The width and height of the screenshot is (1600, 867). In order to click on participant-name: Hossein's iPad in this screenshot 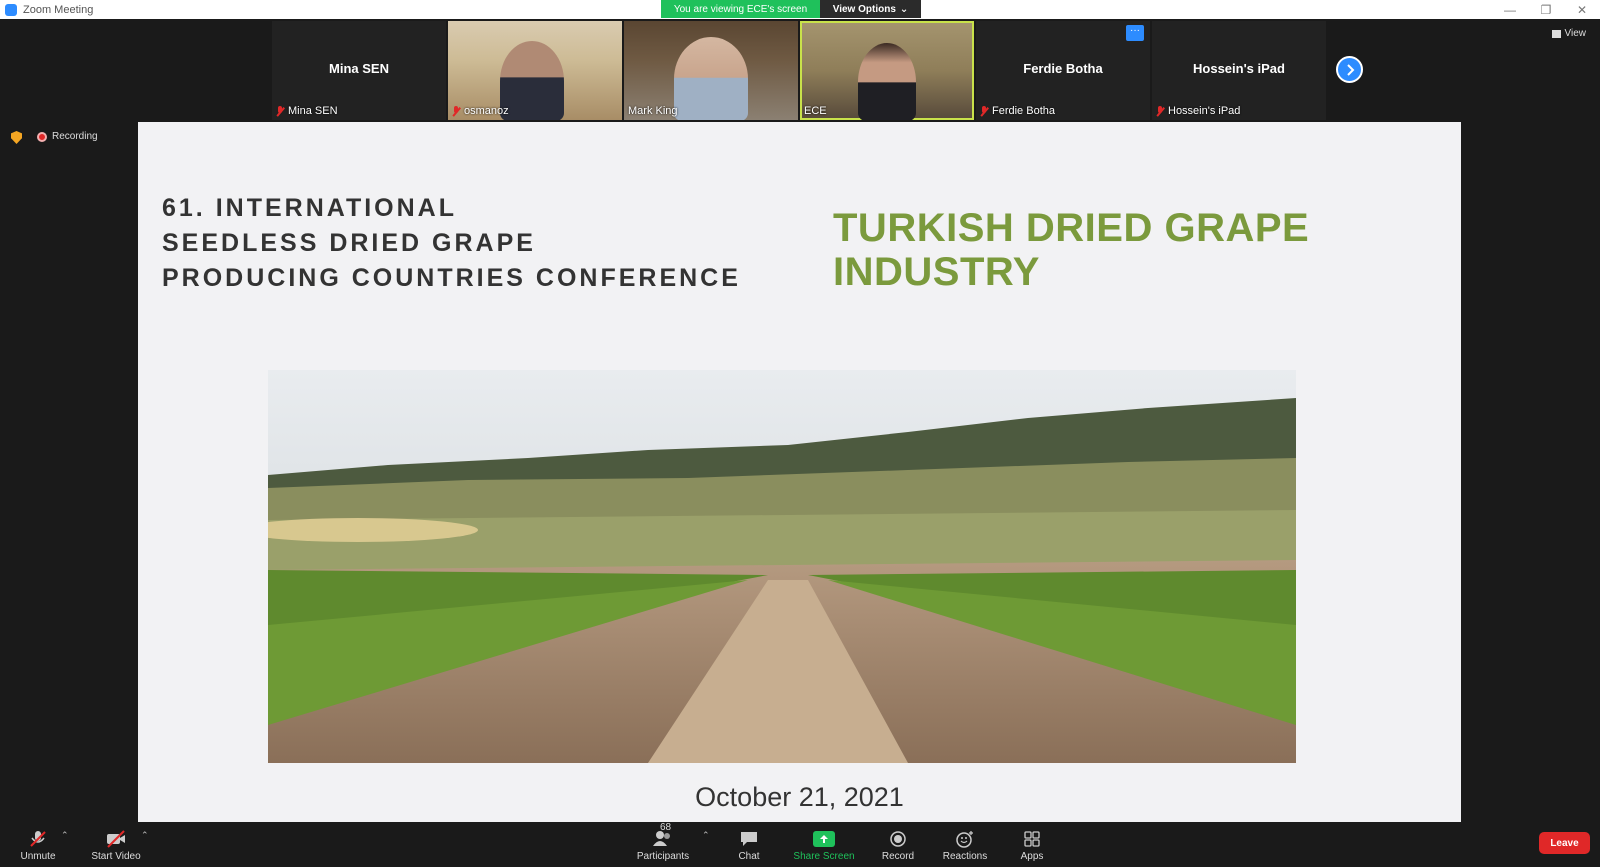, I will do `click(1204, 111)`.